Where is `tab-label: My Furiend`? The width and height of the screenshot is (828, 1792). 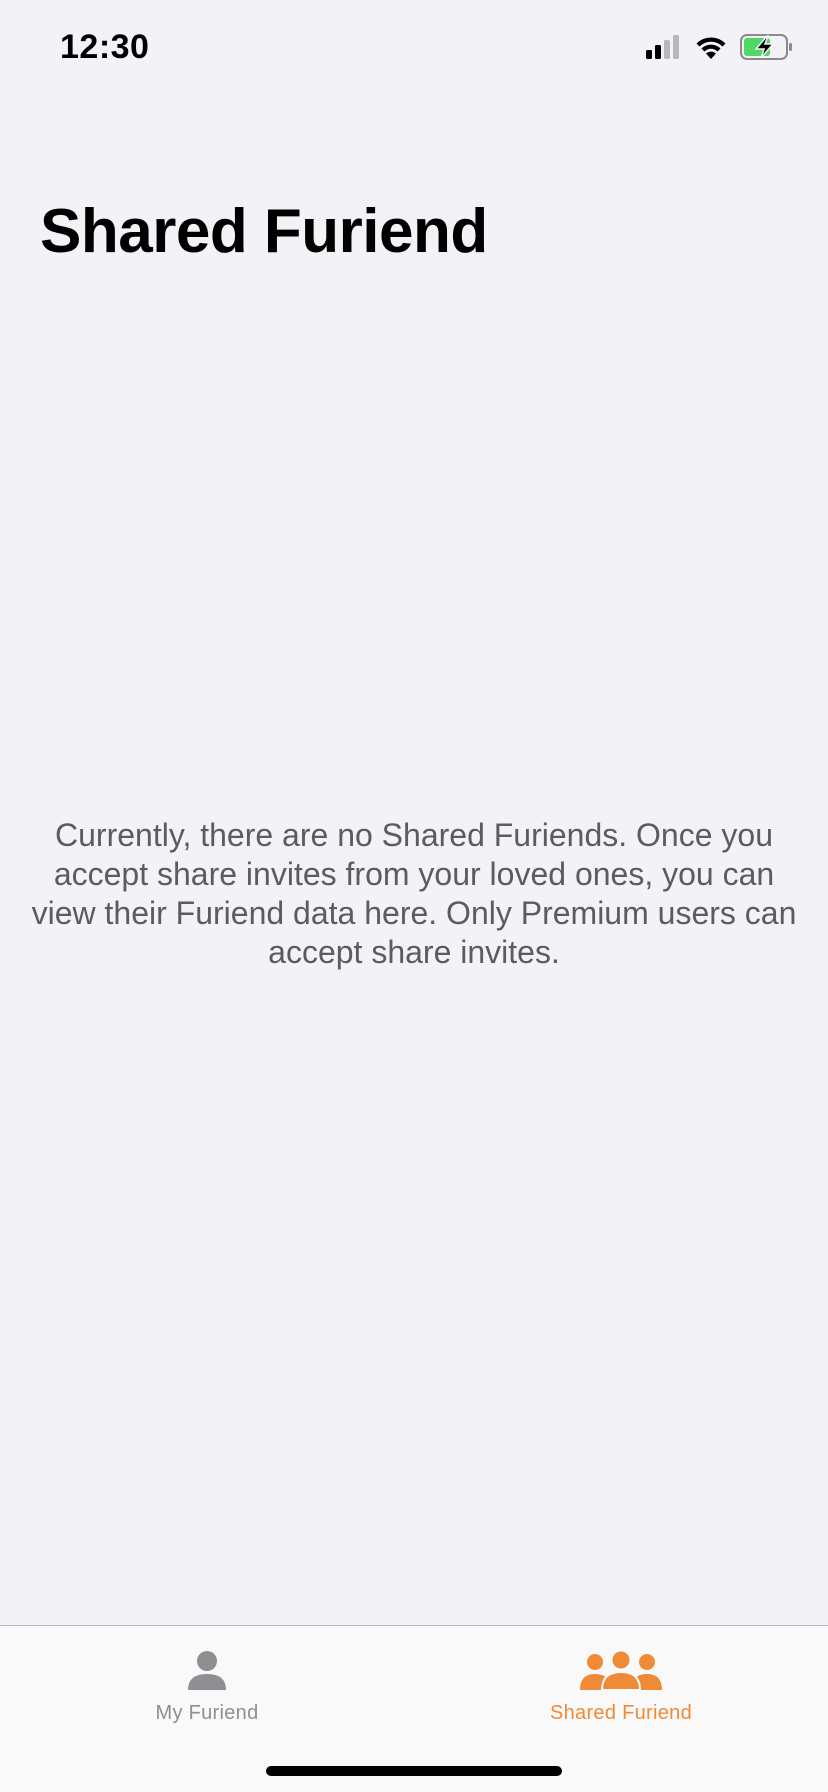 tab-label: My Furiend is located at coordinates (207, 1713).